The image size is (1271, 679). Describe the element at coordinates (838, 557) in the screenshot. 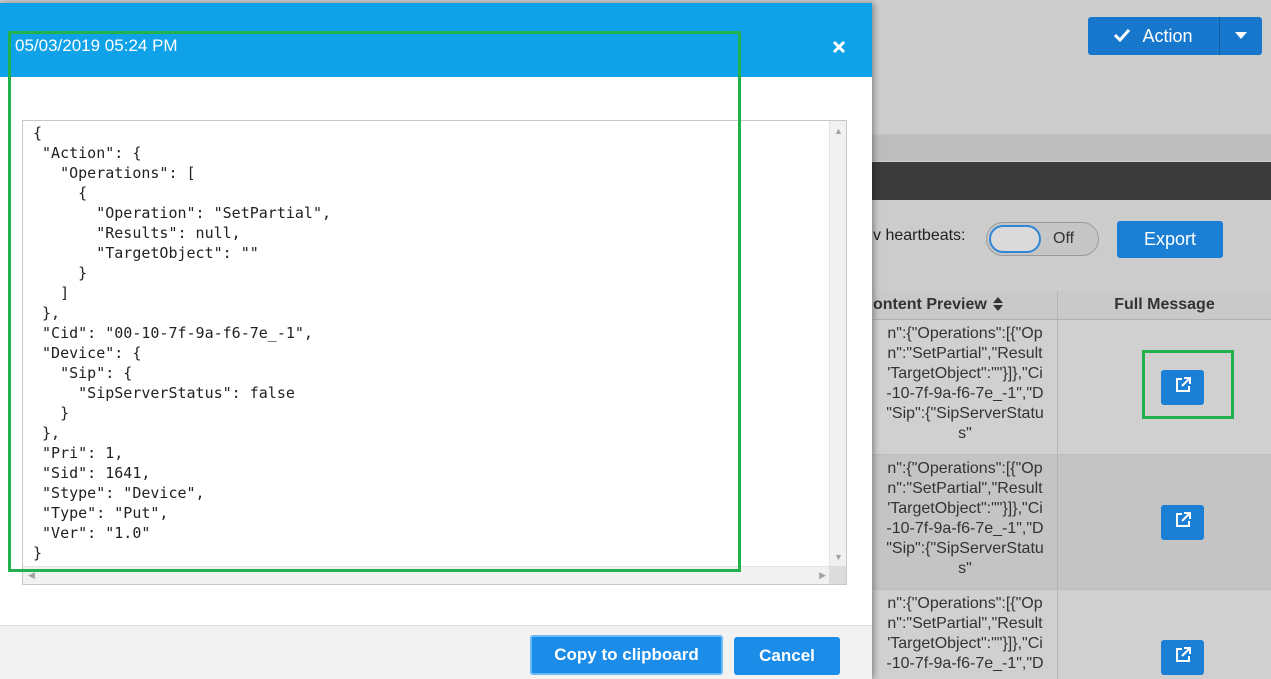

I see `scroll-down-icon: ▼` at that location.